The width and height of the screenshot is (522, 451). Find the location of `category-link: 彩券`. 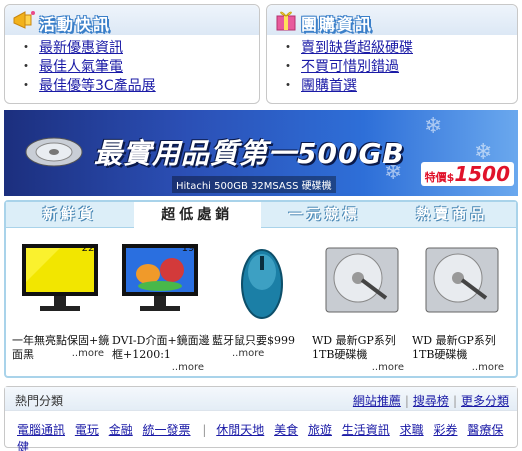

category-link: 彩券 is located at coordinates (445, 430).